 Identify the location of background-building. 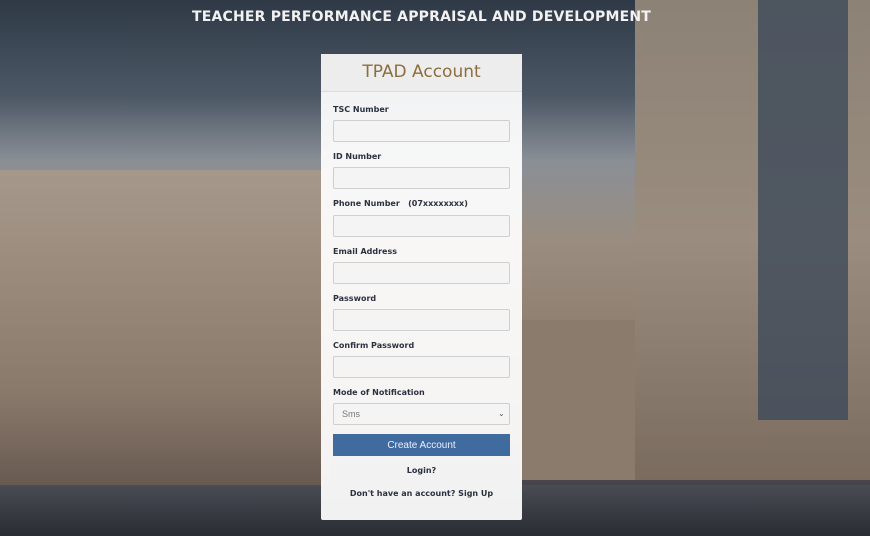
(580, 400).